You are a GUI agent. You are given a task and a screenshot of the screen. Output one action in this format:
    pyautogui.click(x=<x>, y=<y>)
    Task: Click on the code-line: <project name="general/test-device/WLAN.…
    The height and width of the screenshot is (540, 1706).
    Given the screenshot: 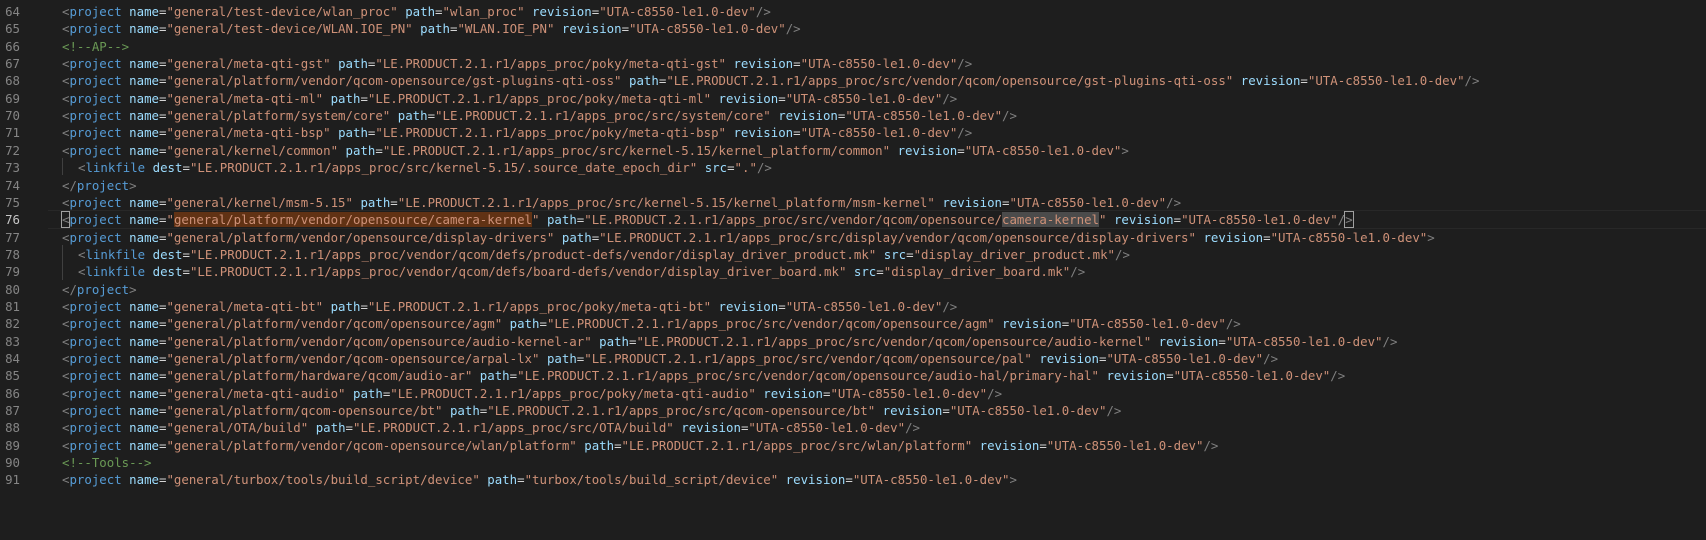 What is the action you would take?
    pyautogui.click(x=431, y=28)
    